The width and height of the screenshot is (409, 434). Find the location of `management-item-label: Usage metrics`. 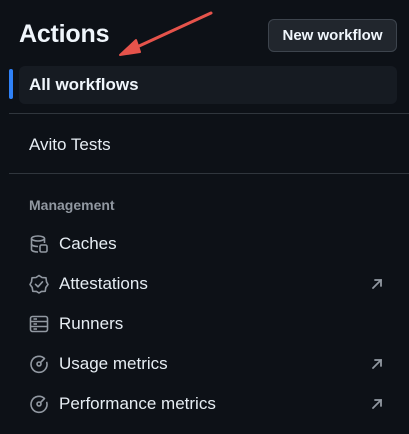

management-item-label: Usage metrics is located at coordinates (113, 363).